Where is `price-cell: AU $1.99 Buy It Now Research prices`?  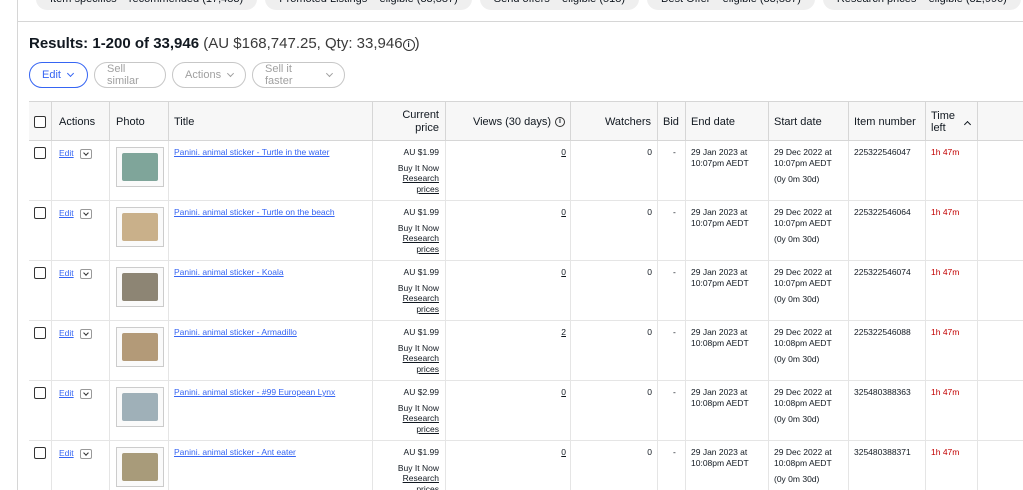
price-cell: AU $1.99 Buy It Now Research prices is located at coordinates (405, 236).